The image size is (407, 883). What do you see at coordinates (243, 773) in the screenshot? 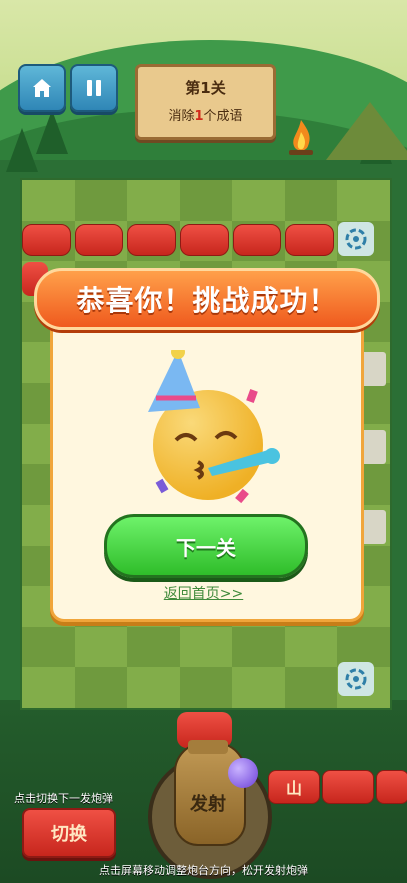
I see `magic-orb-icon` at bounding box center [243, 773].